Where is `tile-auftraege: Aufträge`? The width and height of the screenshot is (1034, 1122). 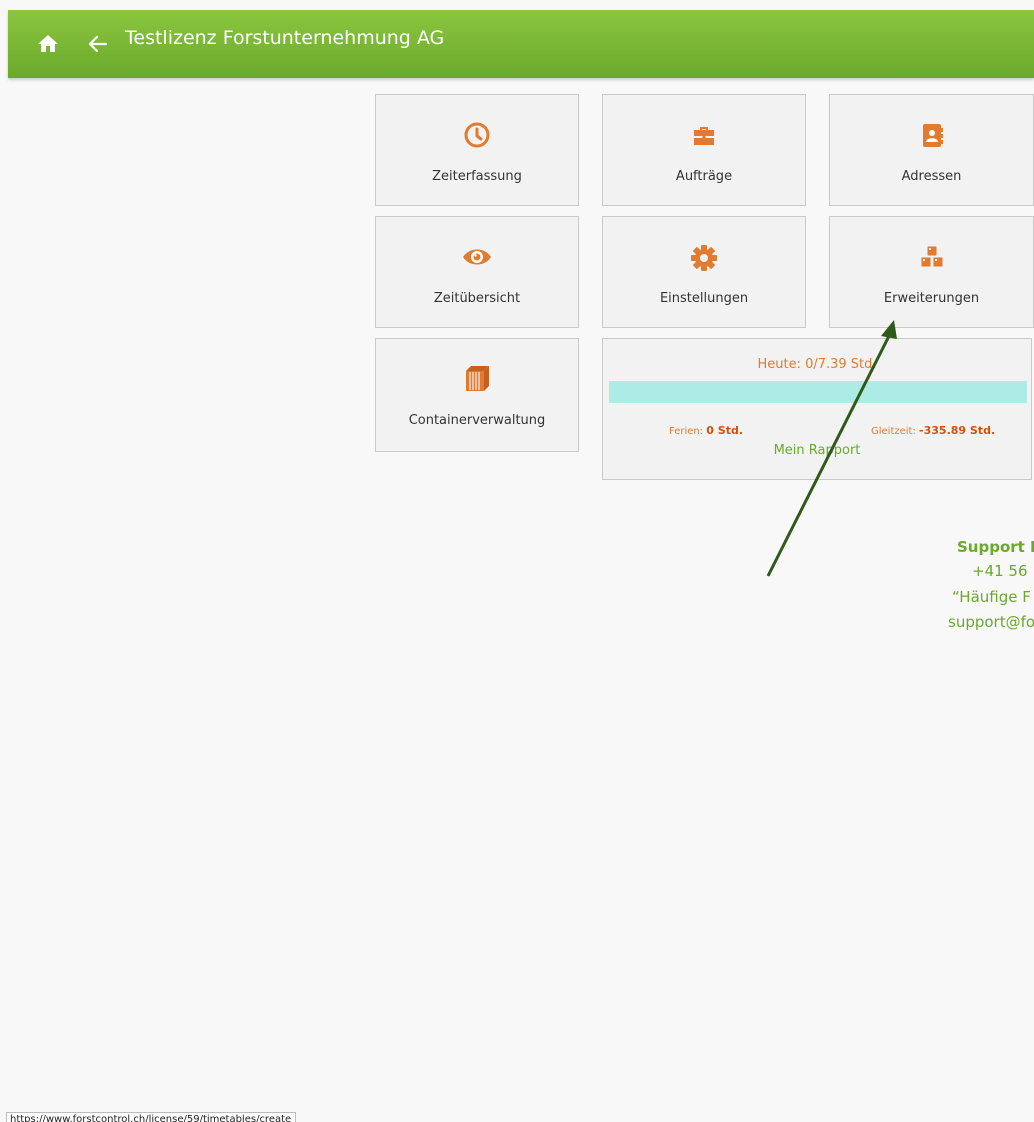
tile-auftraege: Aufträge is located at coordinates (704, 150).